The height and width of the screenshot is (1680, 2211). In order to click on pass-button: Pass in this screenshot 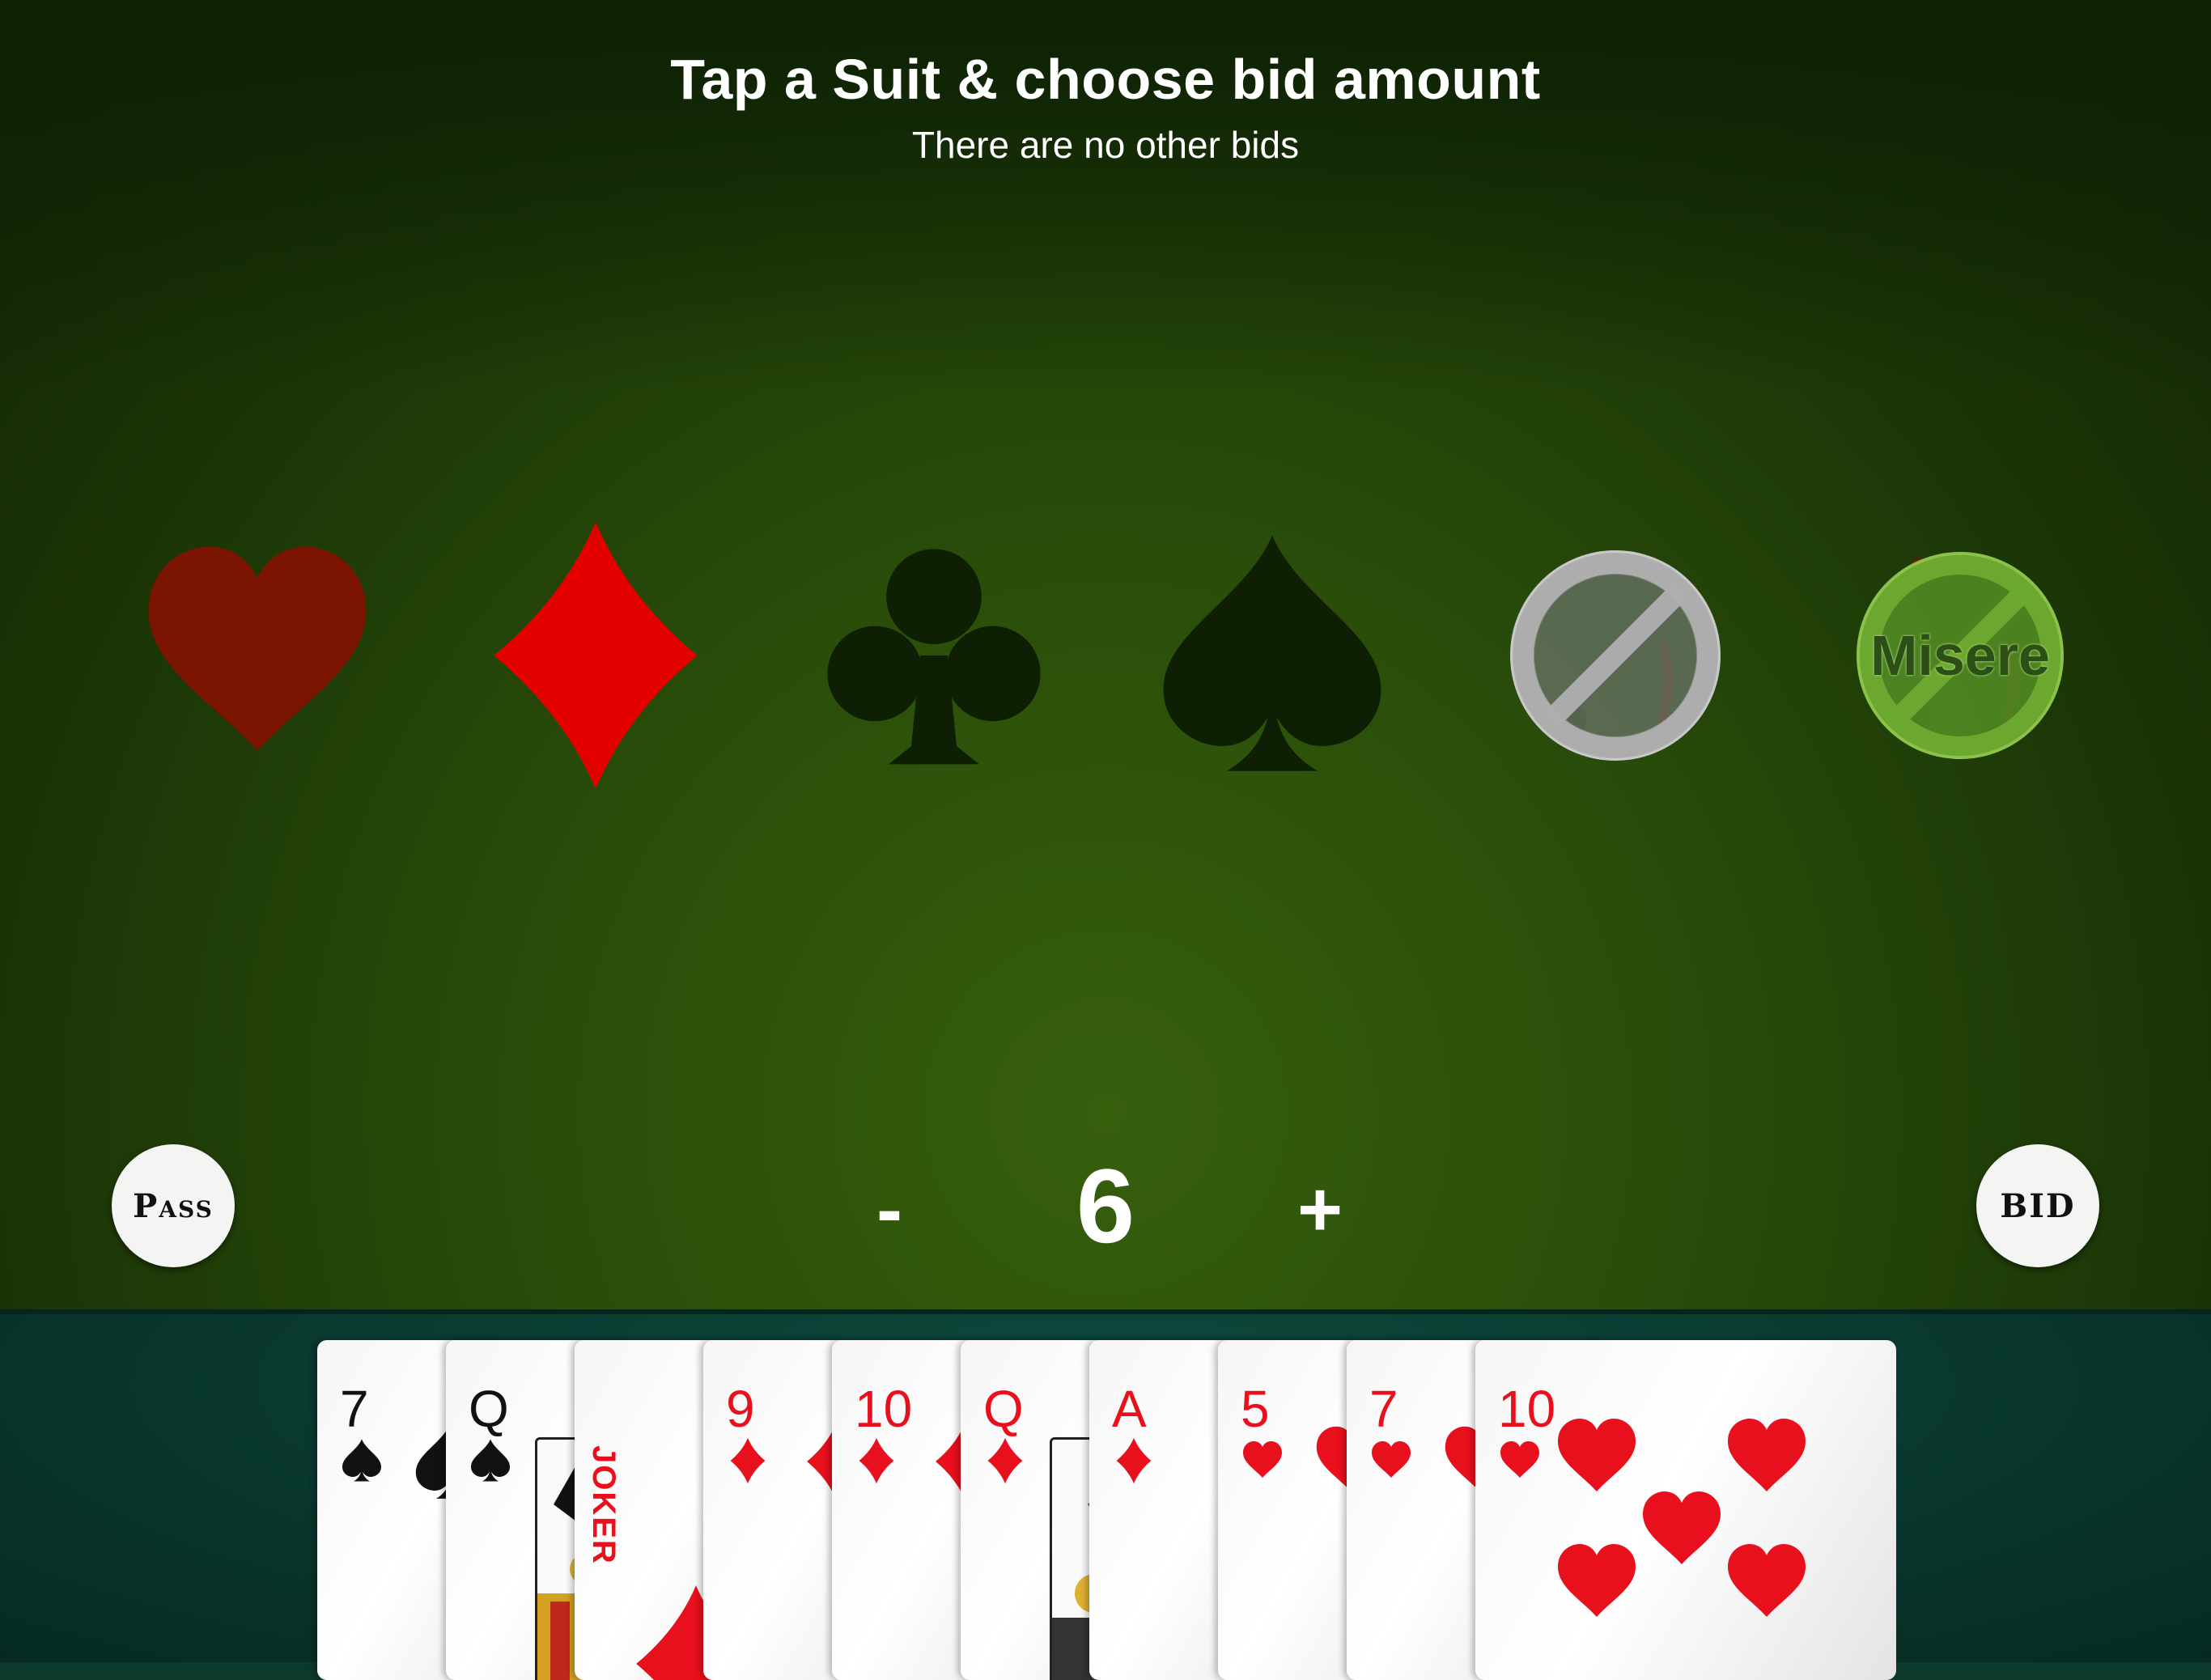, I will do `click(173, 1205)`.